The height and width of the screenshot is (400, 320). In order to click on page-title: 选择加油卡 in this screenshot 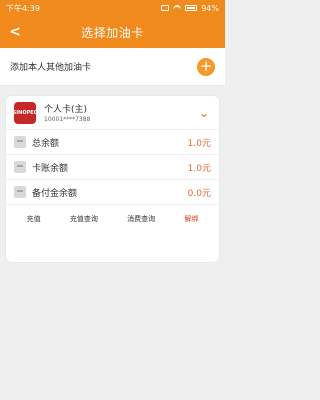, I will do `click(112, 32)`.